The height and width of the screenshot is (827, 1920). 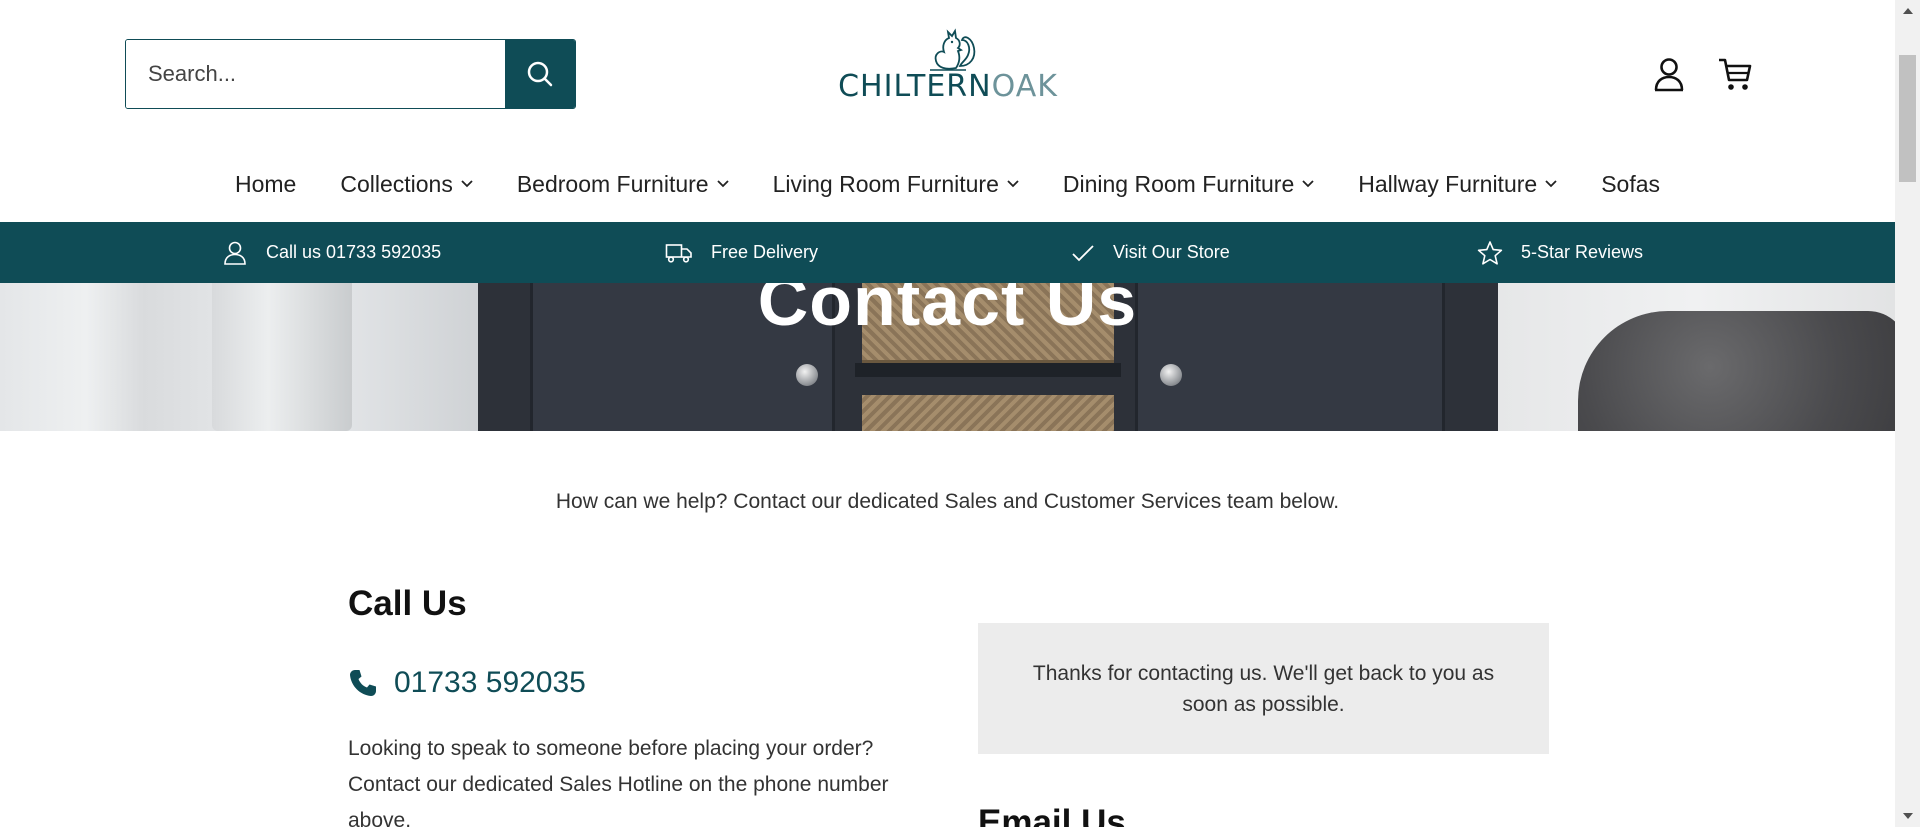 What do you see at coordinates (235, 253) in the screenshot?
I see `person-icon` at bounding box center [235, 253].